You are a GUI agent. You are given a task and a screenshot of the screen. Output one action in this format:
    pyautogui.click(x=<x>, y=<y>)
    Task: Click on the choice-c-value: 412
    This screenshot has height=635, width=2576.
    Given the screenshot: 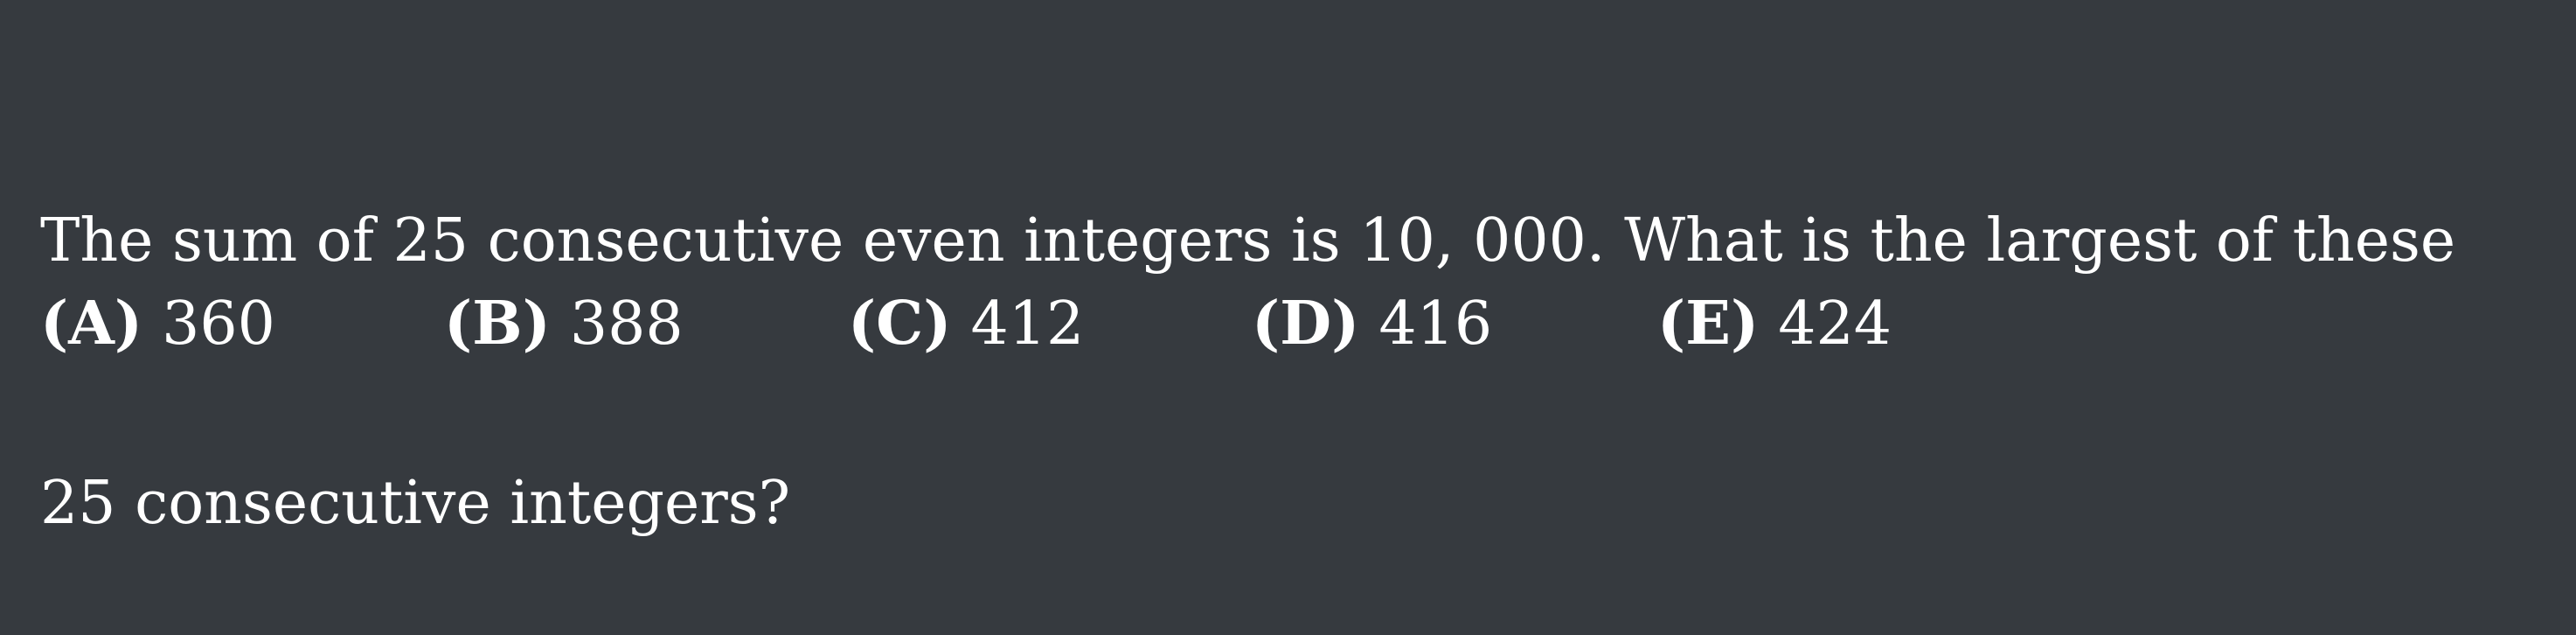 What is the action you would take?
    pyautogui.click(x=1027, y=324)
    